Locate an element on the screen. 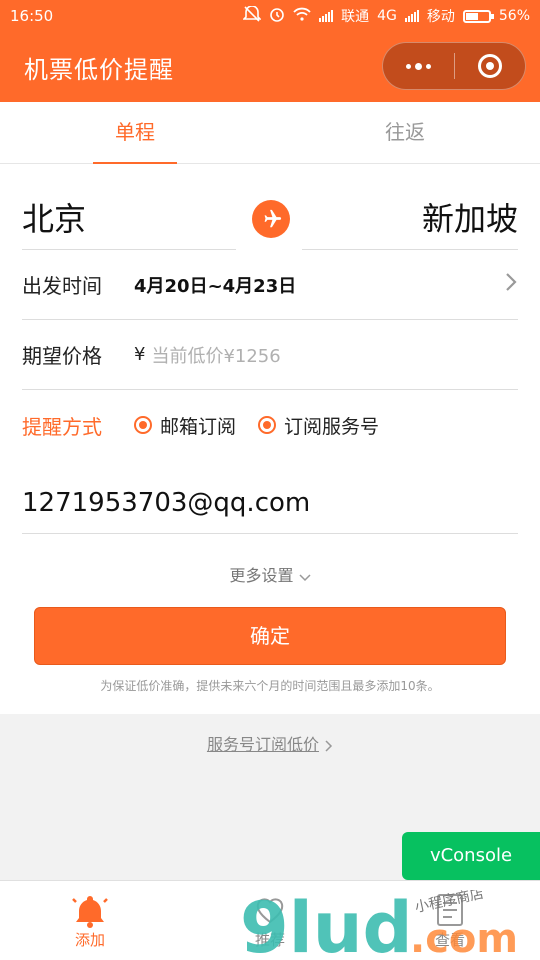 Image resolution: width=540 pixels, height=960 pixels. page-title: 机票低价提醒 is located at coordinates (99, 69).